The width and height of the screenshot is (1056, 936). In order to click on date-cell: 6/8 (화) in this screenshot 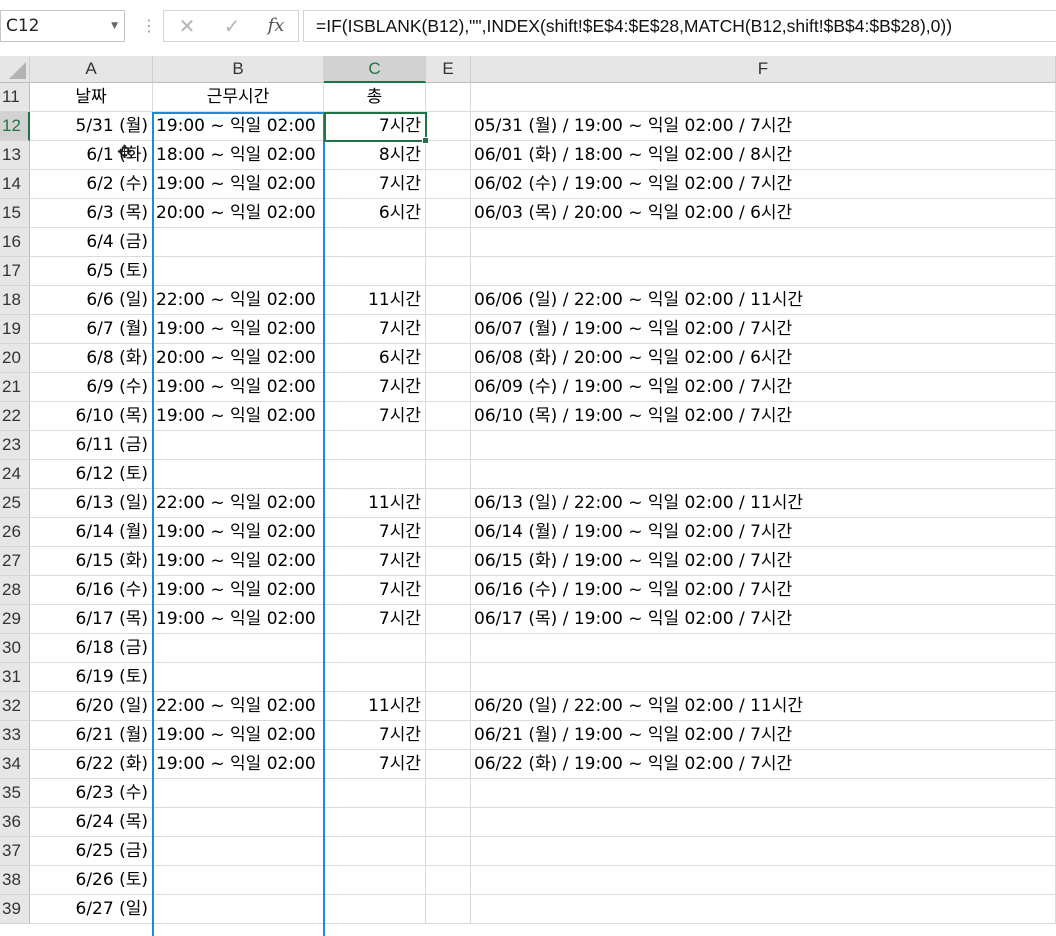, I will do `click(91, 358)`.